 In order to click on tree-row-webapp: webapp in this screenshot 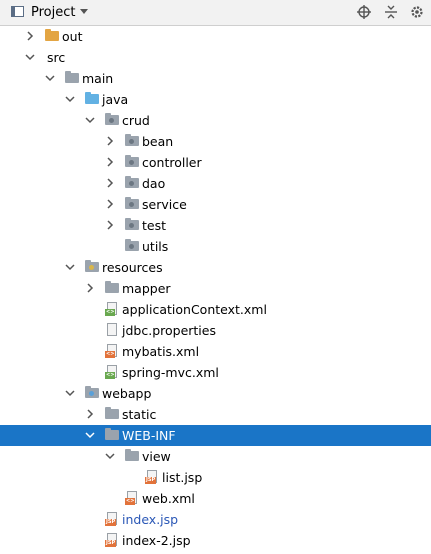, I will do `click(215, 393)`.